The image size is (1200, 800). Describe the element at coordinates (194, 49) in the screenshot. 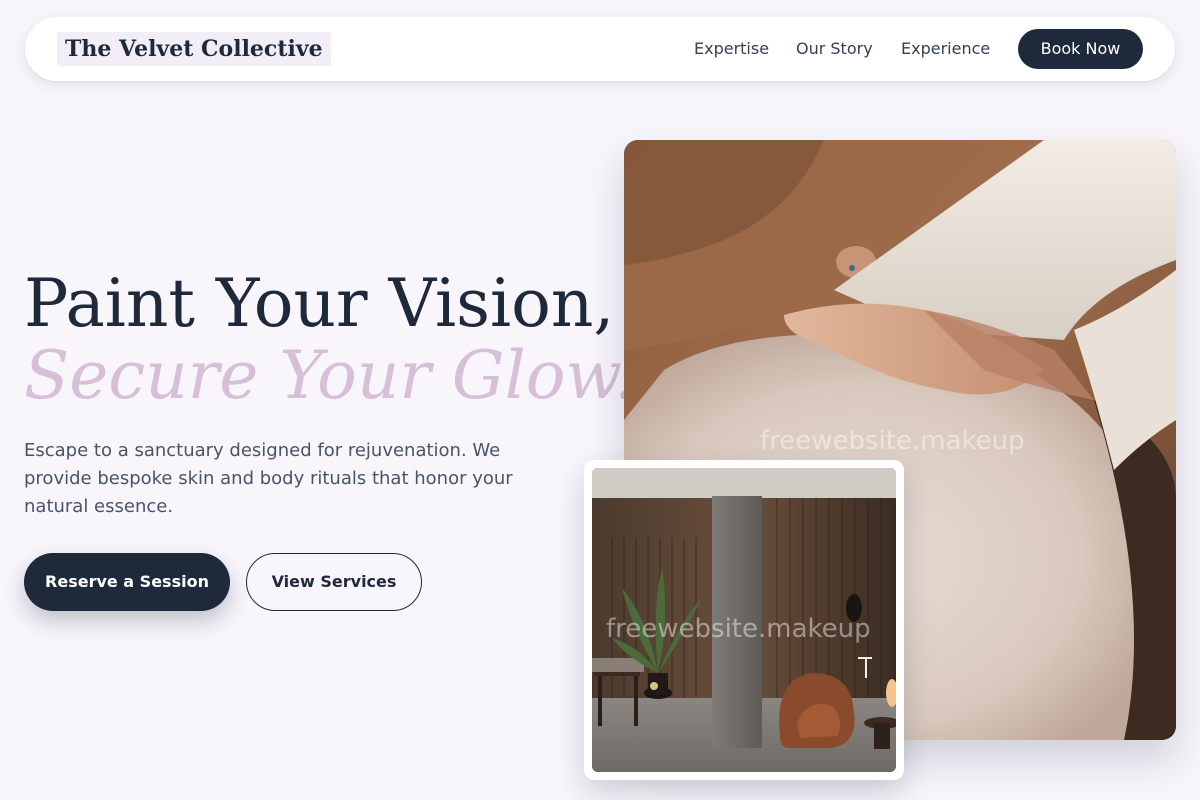

I see `brand-logo: The Velvet Collective` at that location.